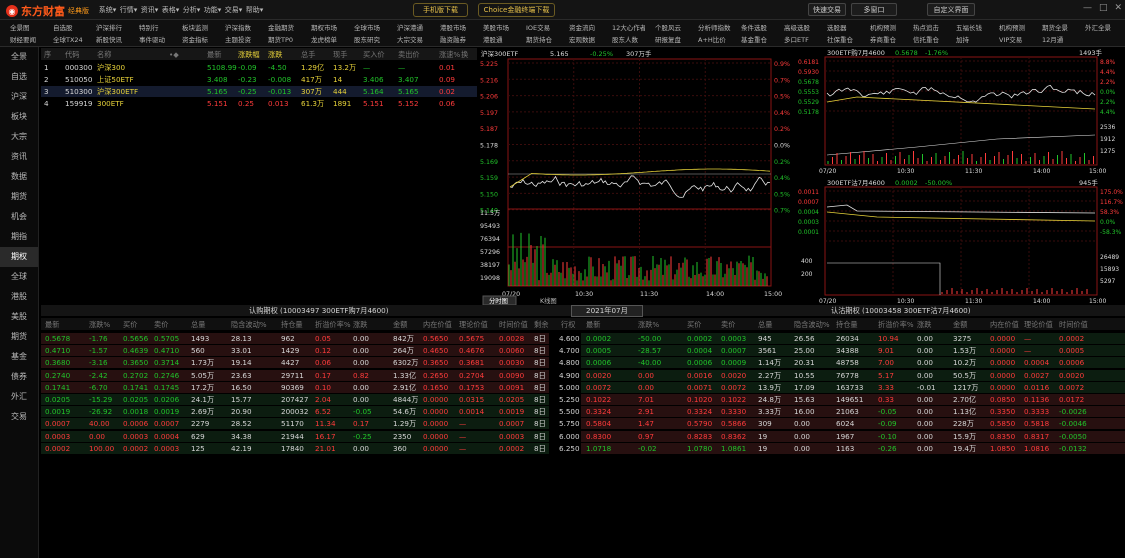 The height and width of the screenshot is (558, 1125). What do you see at coordinates (607, 311) in the screenshot?
I see `month-select: 2021年07月` at bounding box center [607, 311].